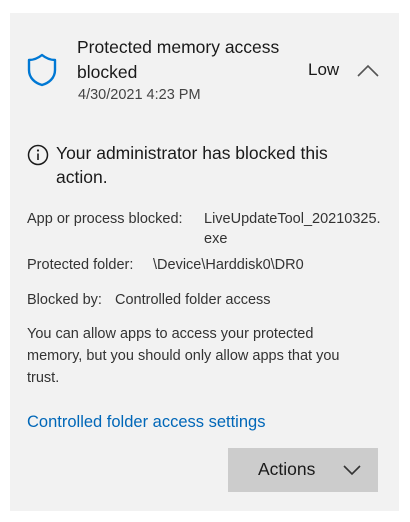 The width and height of the screenshot is (410, 522). What do you see at coordinates (228, 265) in the screenshot?
I see `folder-value: \Device\Harddisk0\DR0` at bounding box center [228, 265].